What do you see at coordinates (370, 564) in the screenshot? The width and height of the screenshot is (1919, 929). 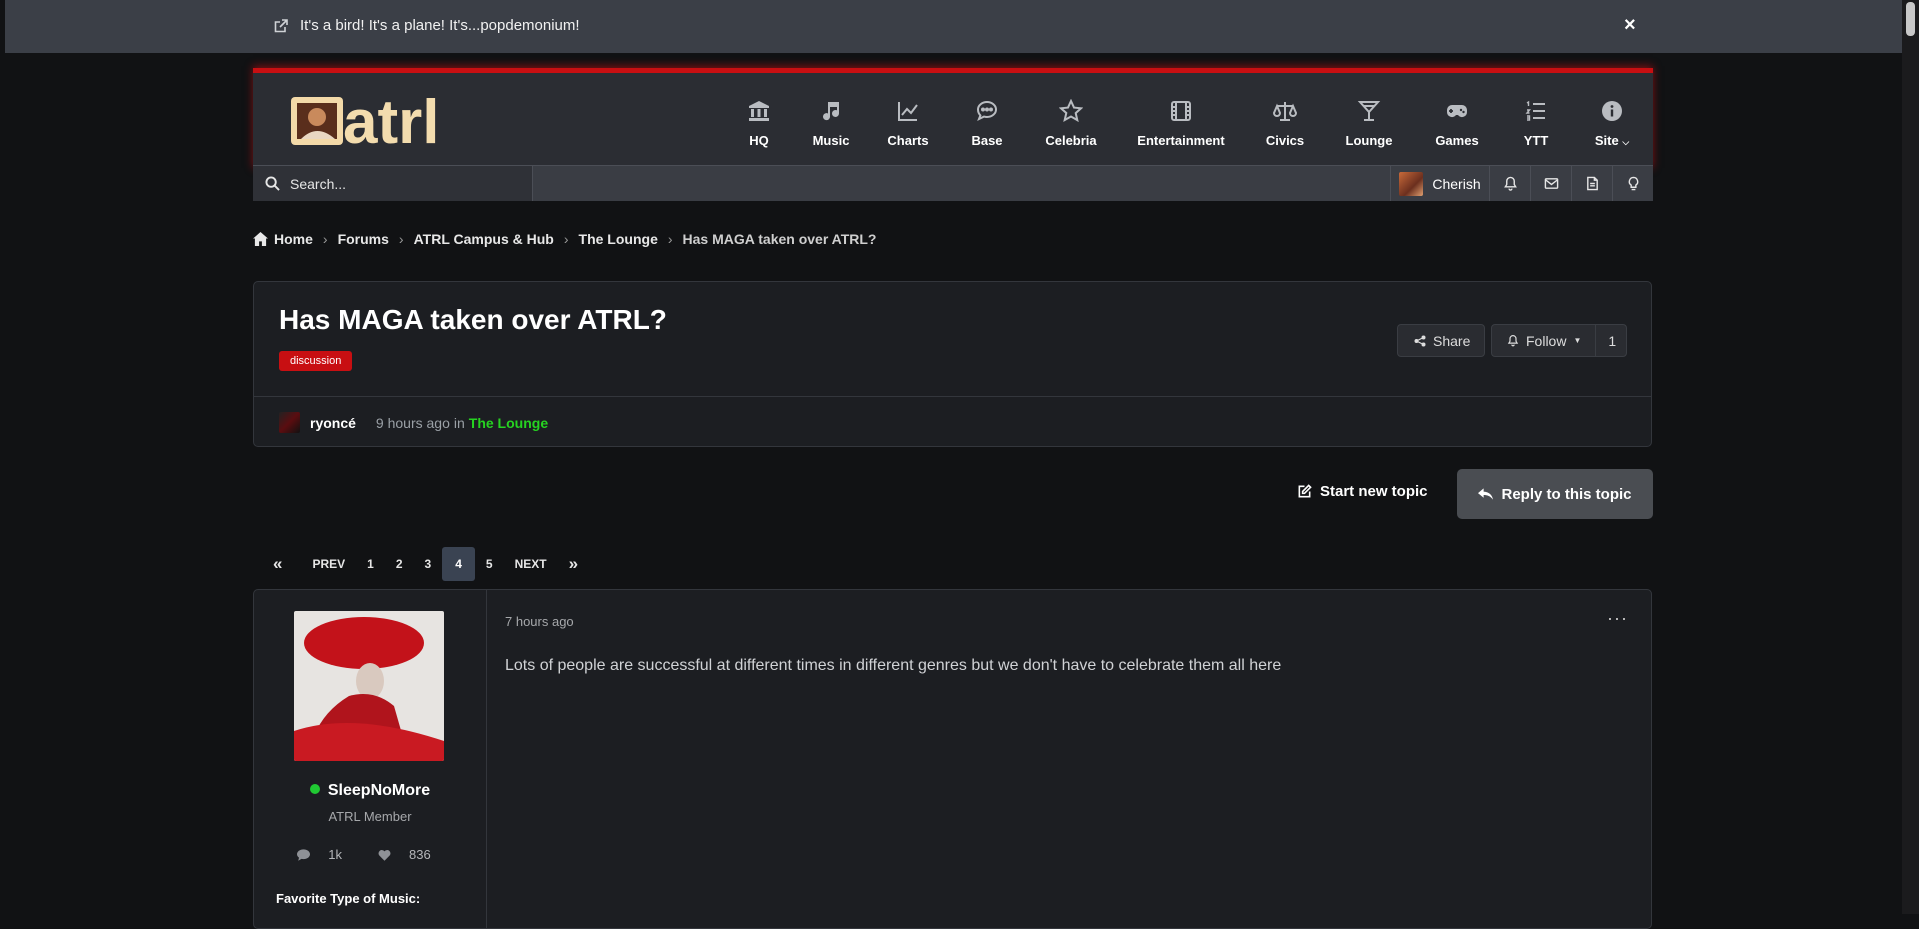 I see `page-link: 1` at bounding box center [370, 564].